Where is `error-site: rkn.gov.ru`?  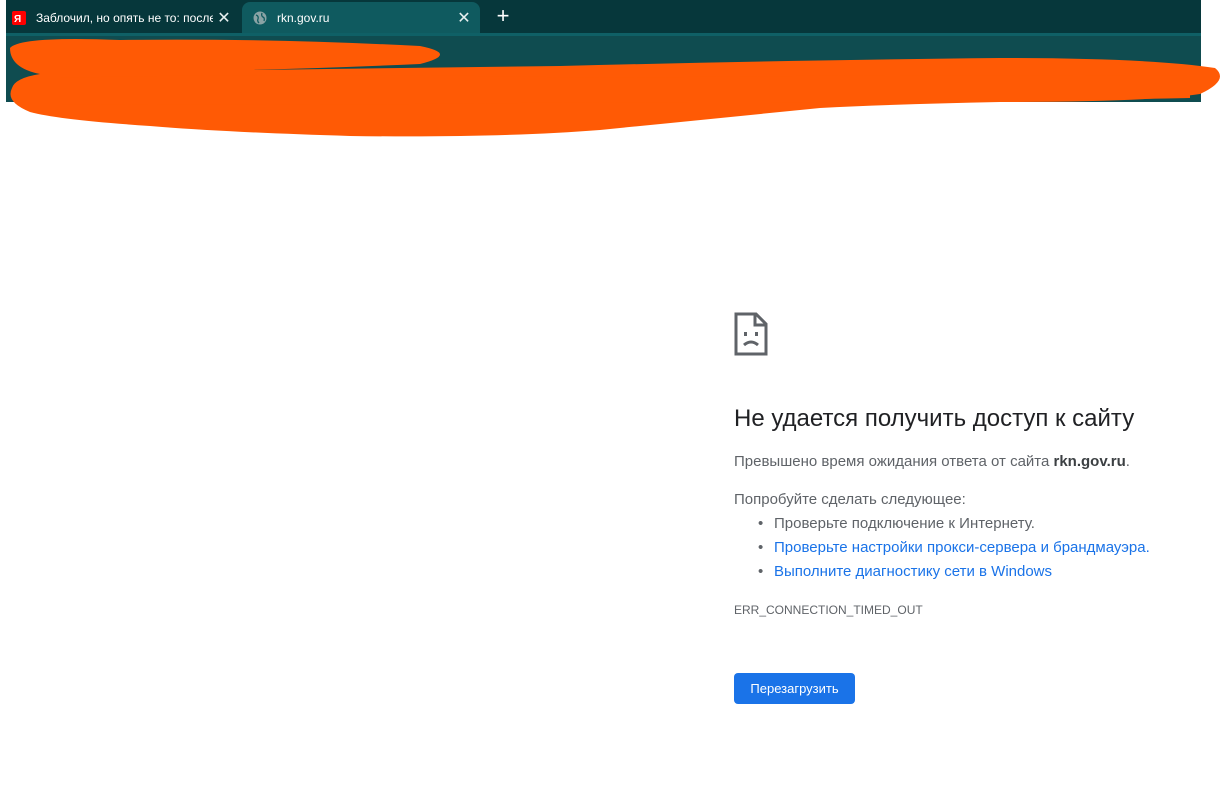
error-site: rkn.gov.ru is located at coordinates (1089, 461).